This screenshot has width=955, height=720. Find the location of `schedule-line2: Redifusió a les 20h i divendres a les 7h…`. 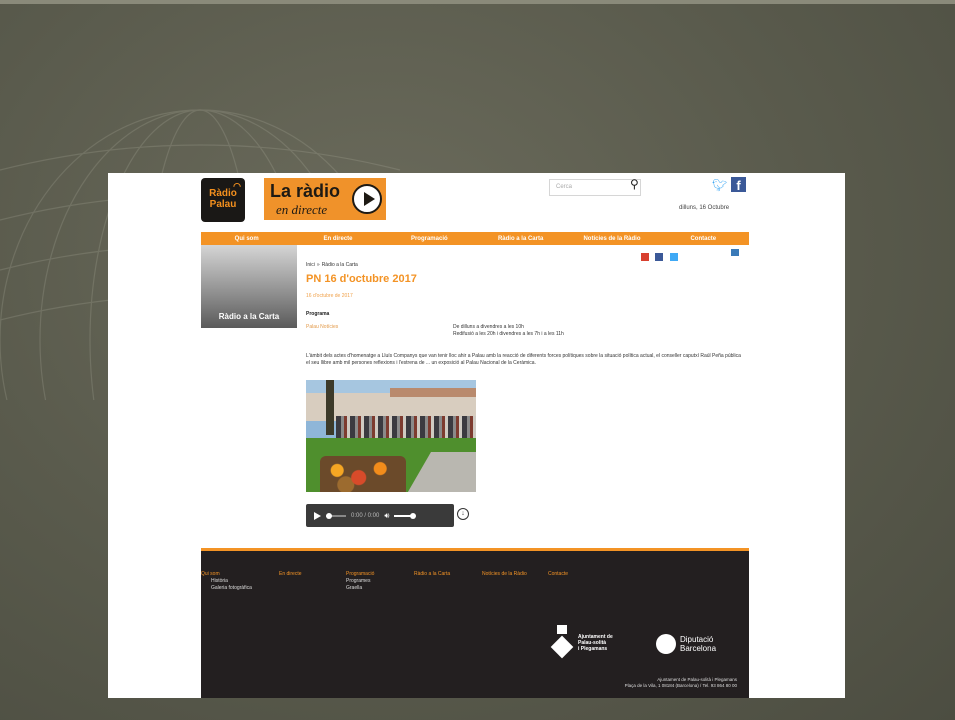

schedule-line2: Redifusió a les 20h i divendres a les 7h… is located at coordinates (508, 334).